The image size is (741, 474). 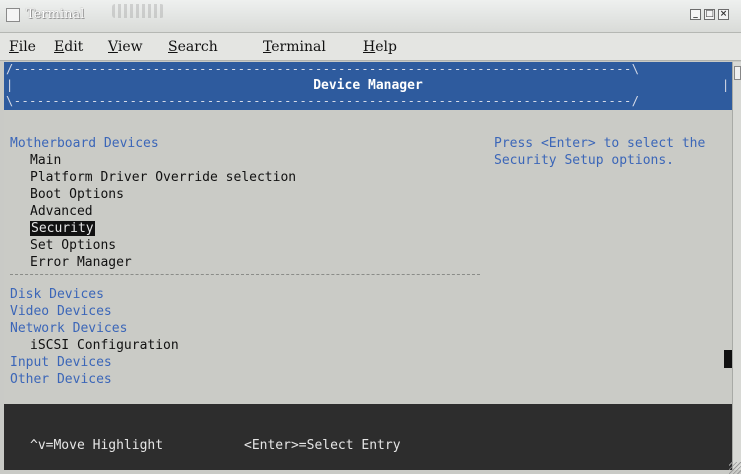 What do you see at coordinates (737, 73) in the screenshot?
I see `scrollbar-thumb` at bounding box center [737, 73].